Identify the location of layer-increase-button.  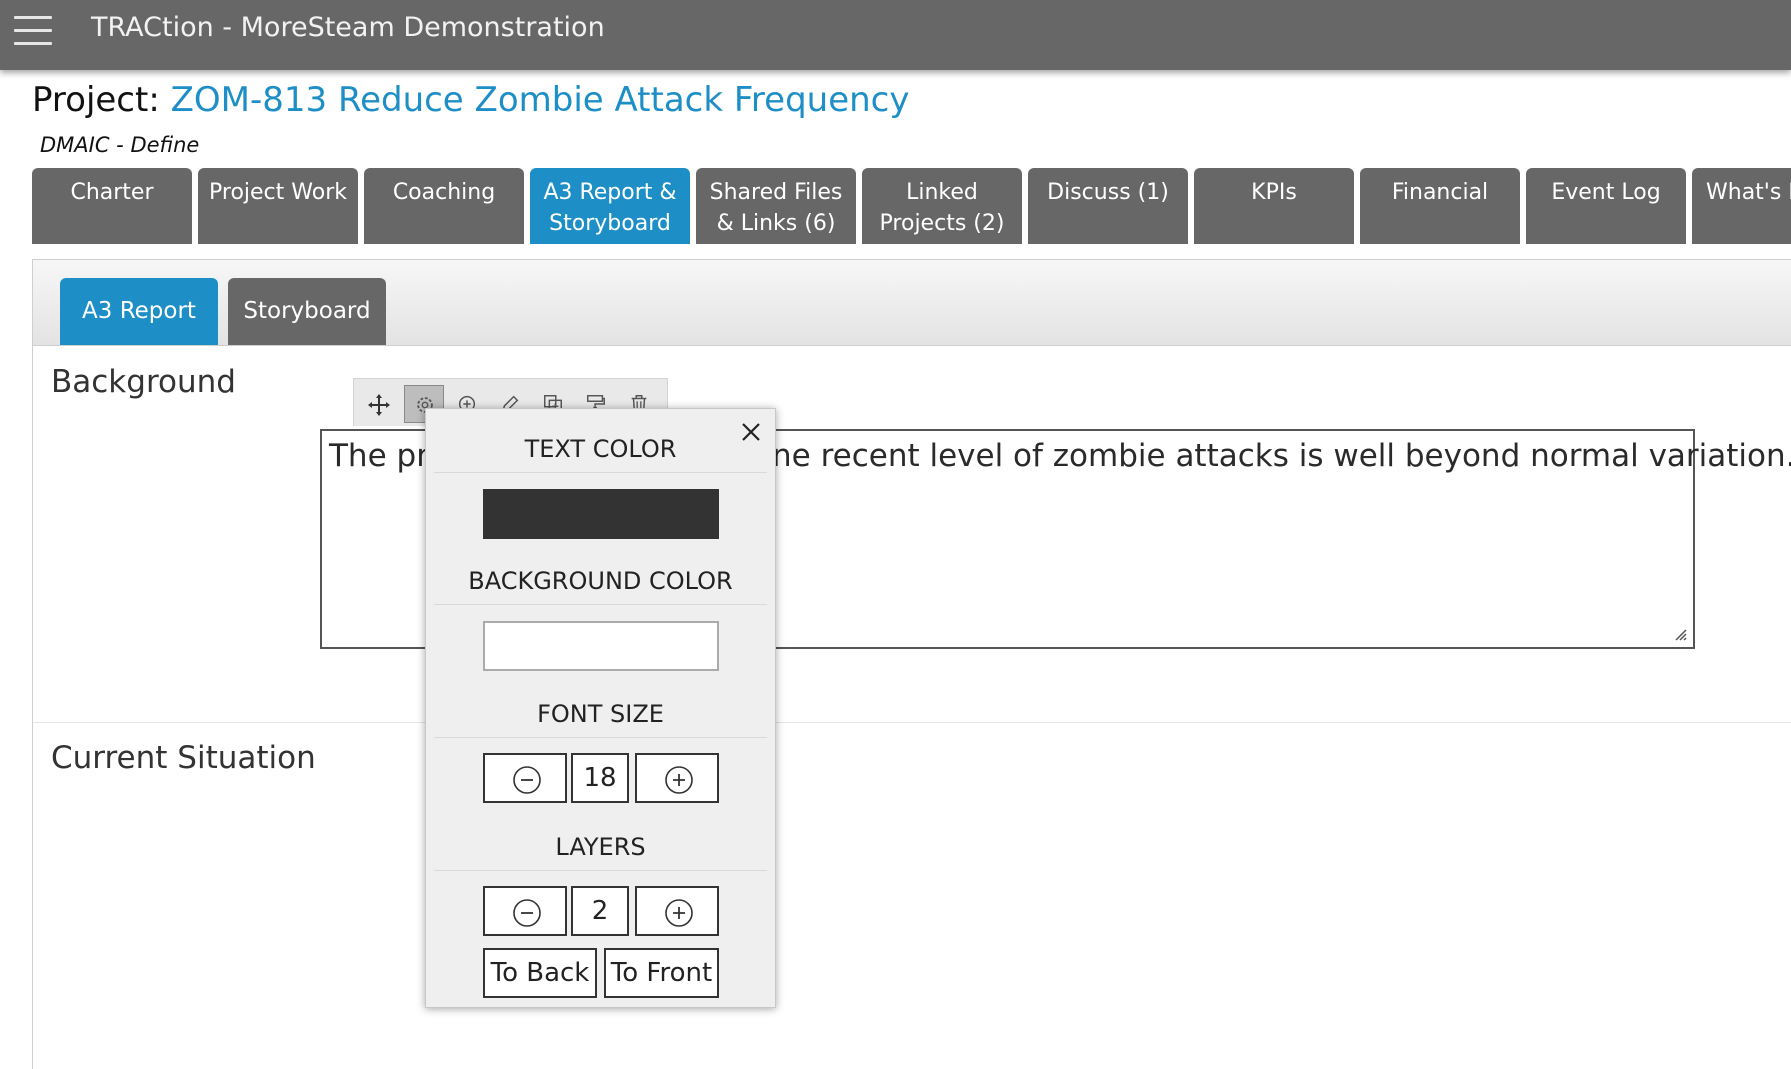
(677, 911).